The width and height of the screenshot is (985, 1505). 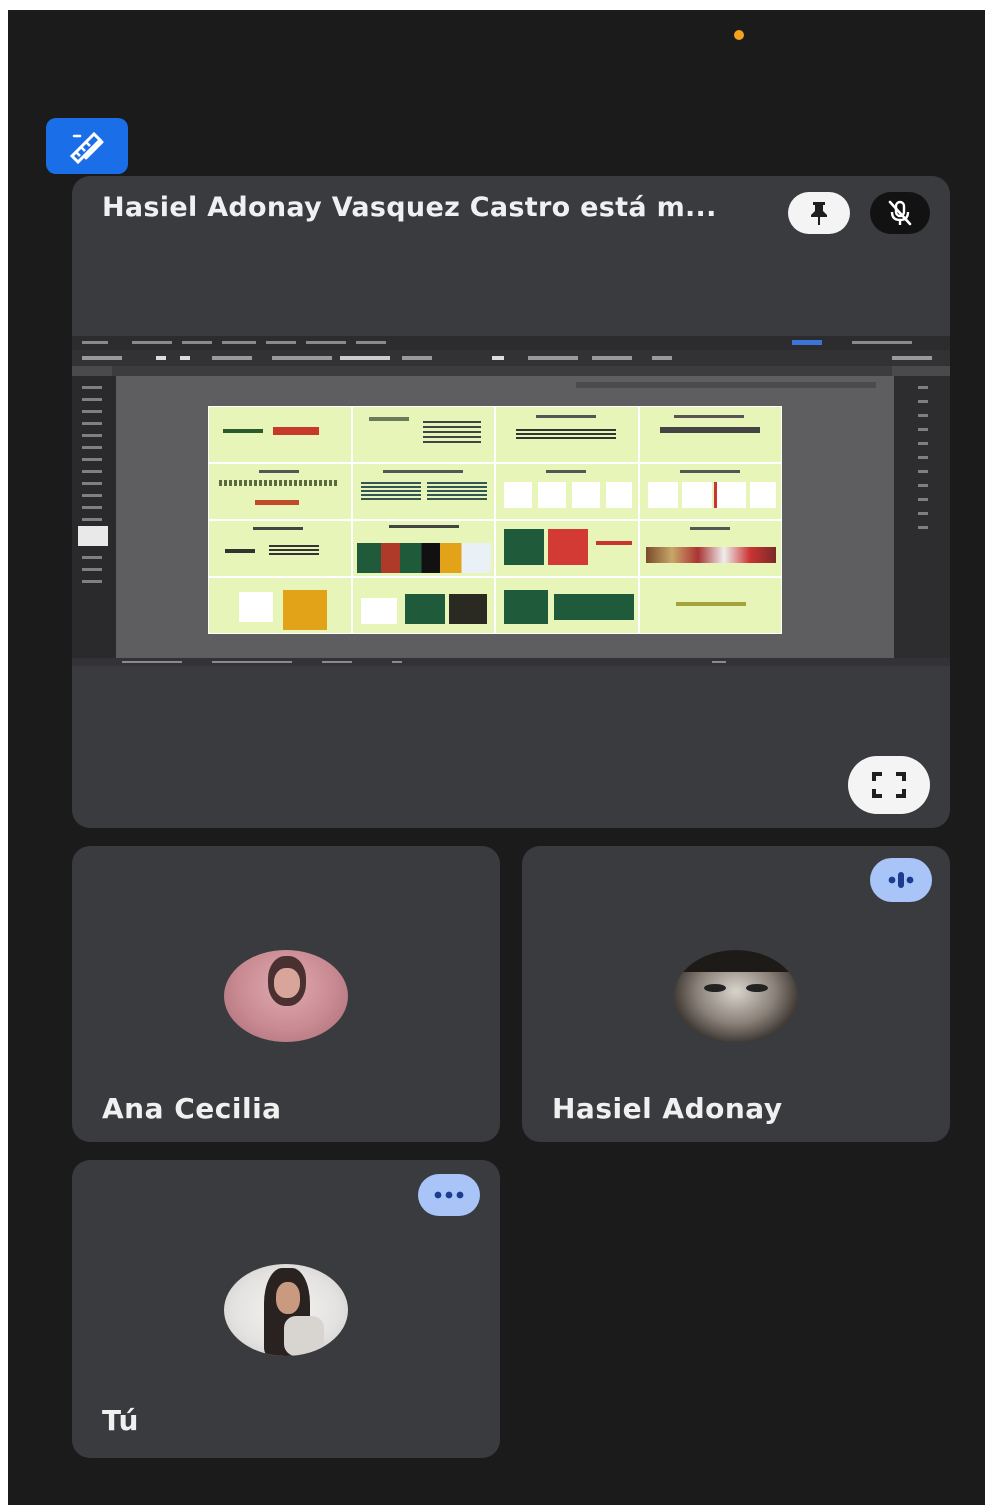 I want to click on mic-off-icon, so click(x=900, y=213).